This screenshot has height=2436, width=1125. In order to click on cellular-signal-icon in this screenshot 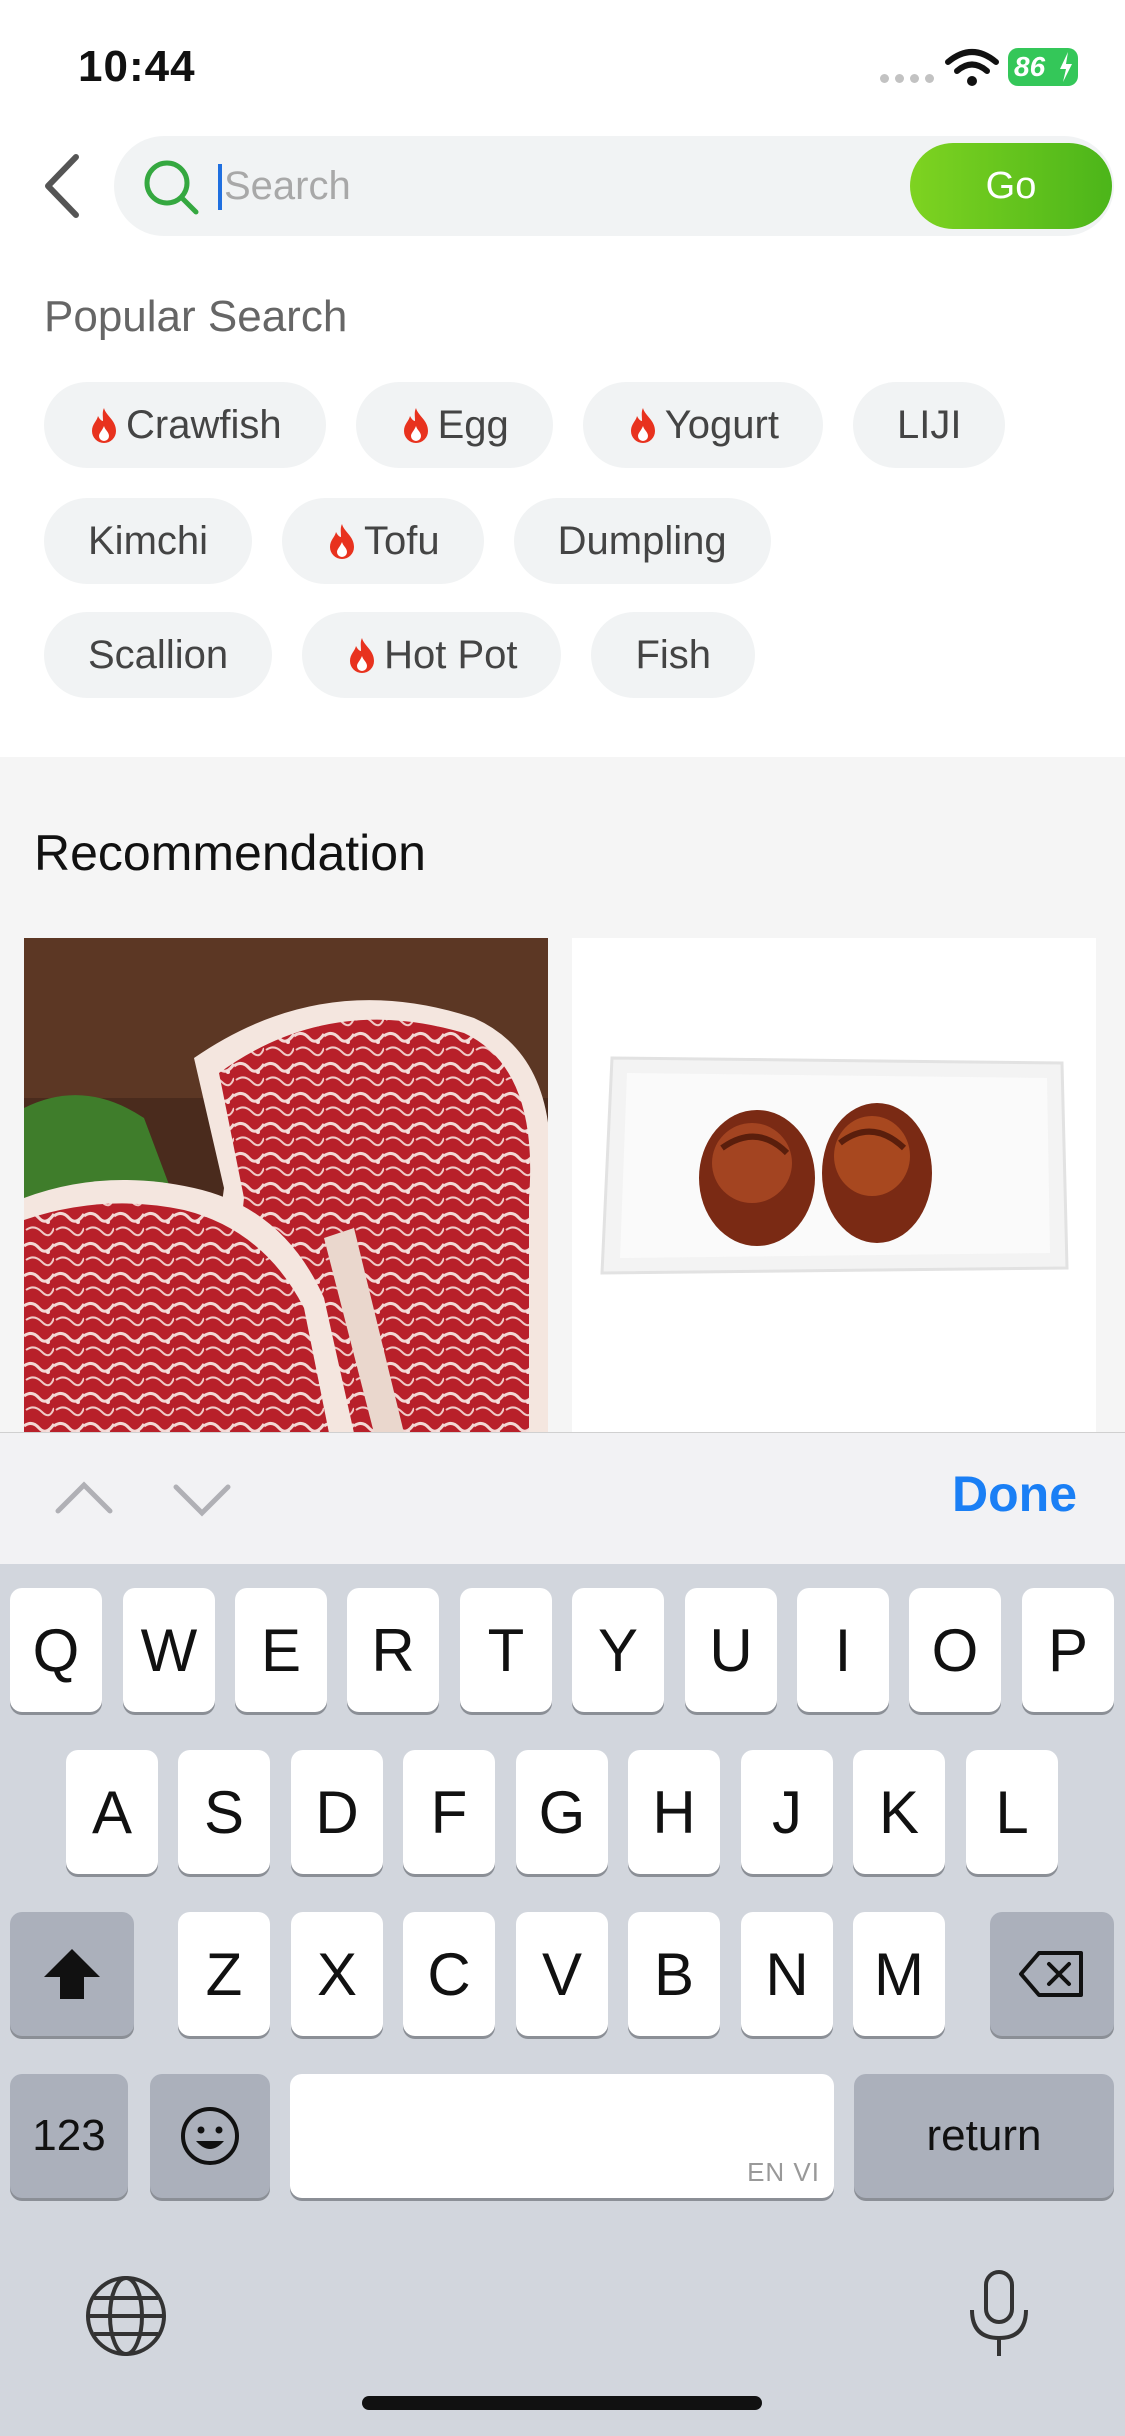, I will do `click(907, 78)`.